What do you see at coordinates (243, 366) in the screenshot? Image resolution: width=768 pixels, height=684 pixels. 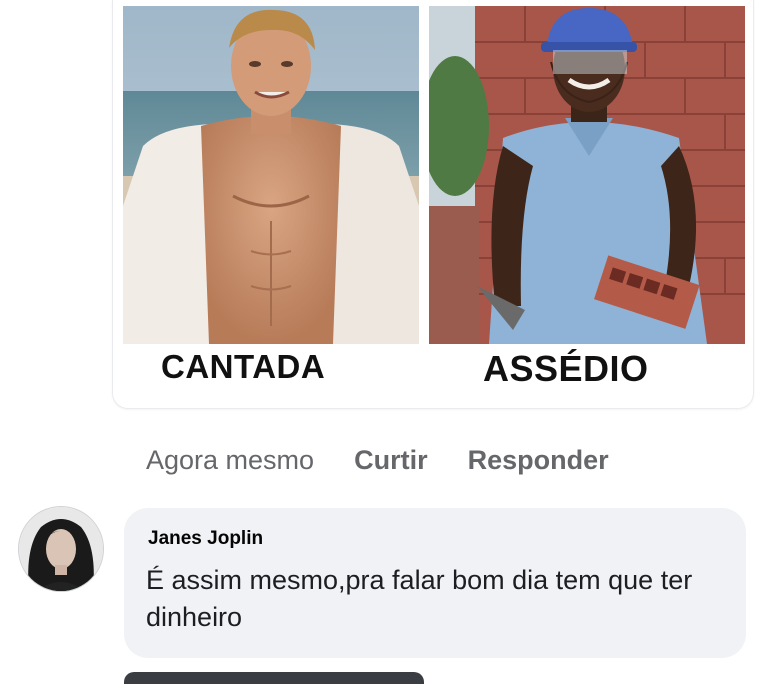 I see `left-caption: CANTADA` at bounding box center [243, 366].